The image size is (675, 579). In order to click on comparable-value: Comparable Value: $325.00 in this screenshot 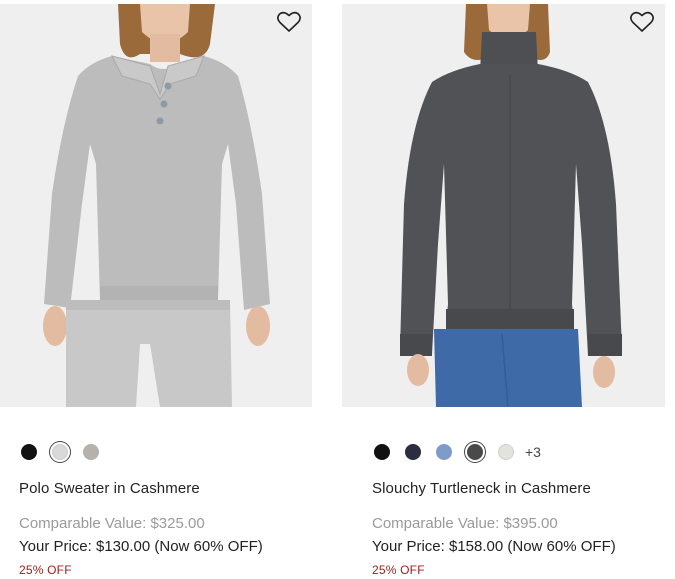, I will do `click(112, 523)`.